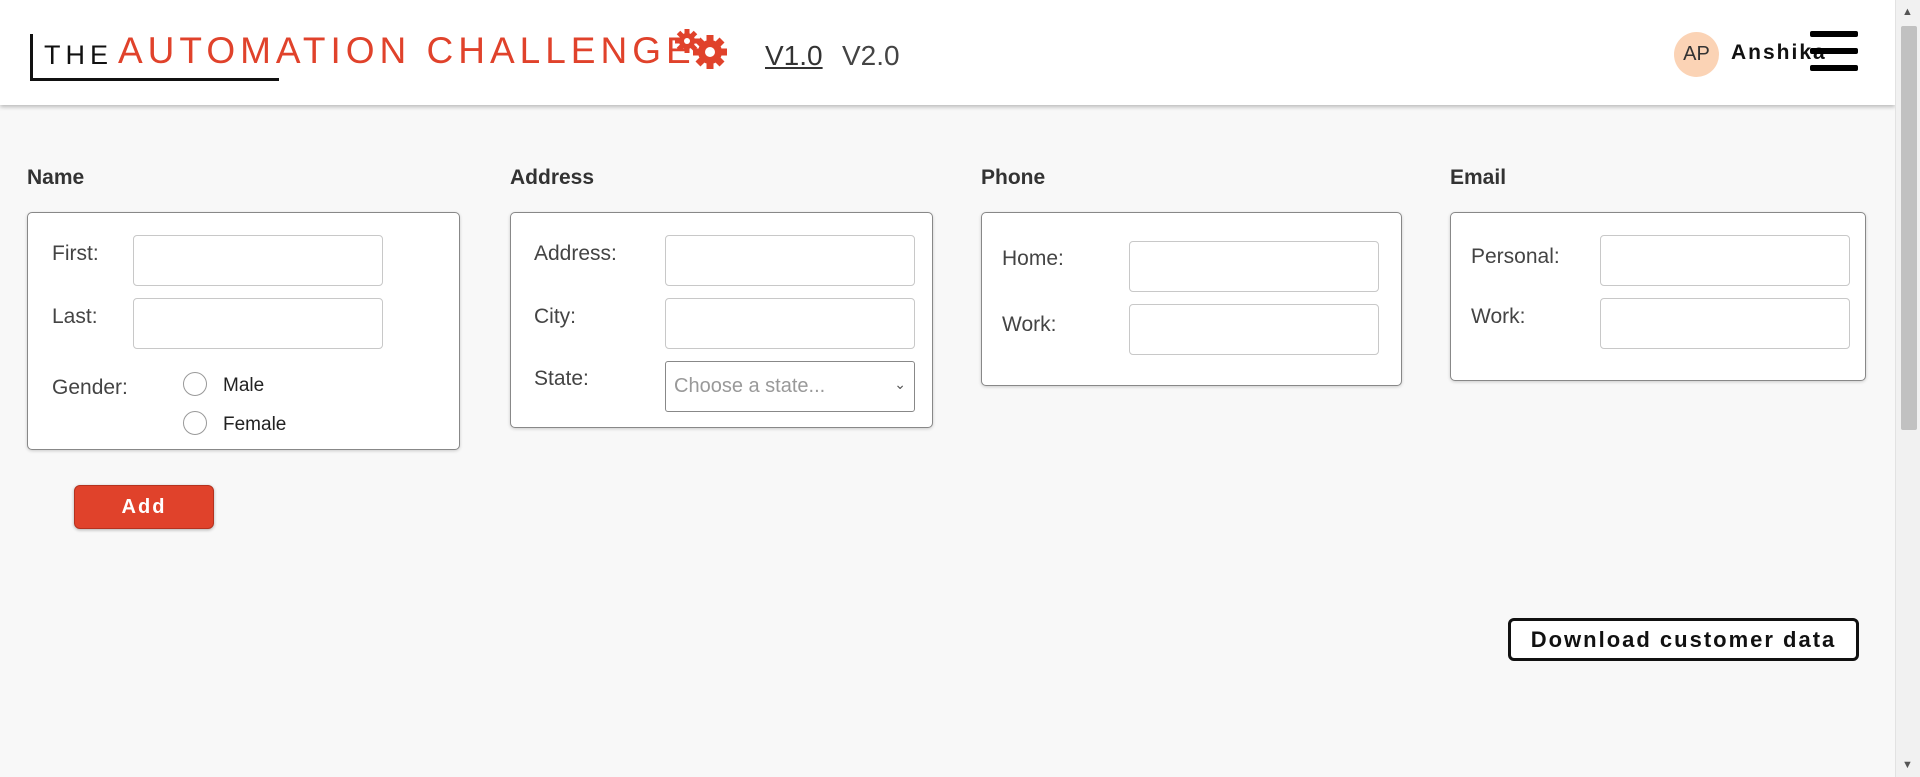 The image size is (1920, 777). I want to click on address-section-title: Address, so click(552, 177).